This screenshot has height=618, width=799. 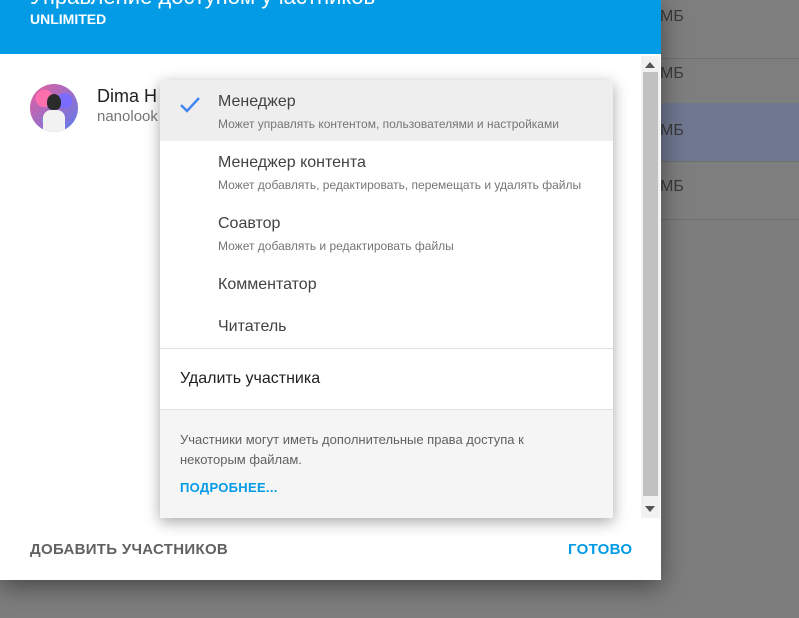 What do you see at coordinates (386, 284) in the screenshot?
I see `role-option-commenter: Комментатор` at bounding box center [386, 284].